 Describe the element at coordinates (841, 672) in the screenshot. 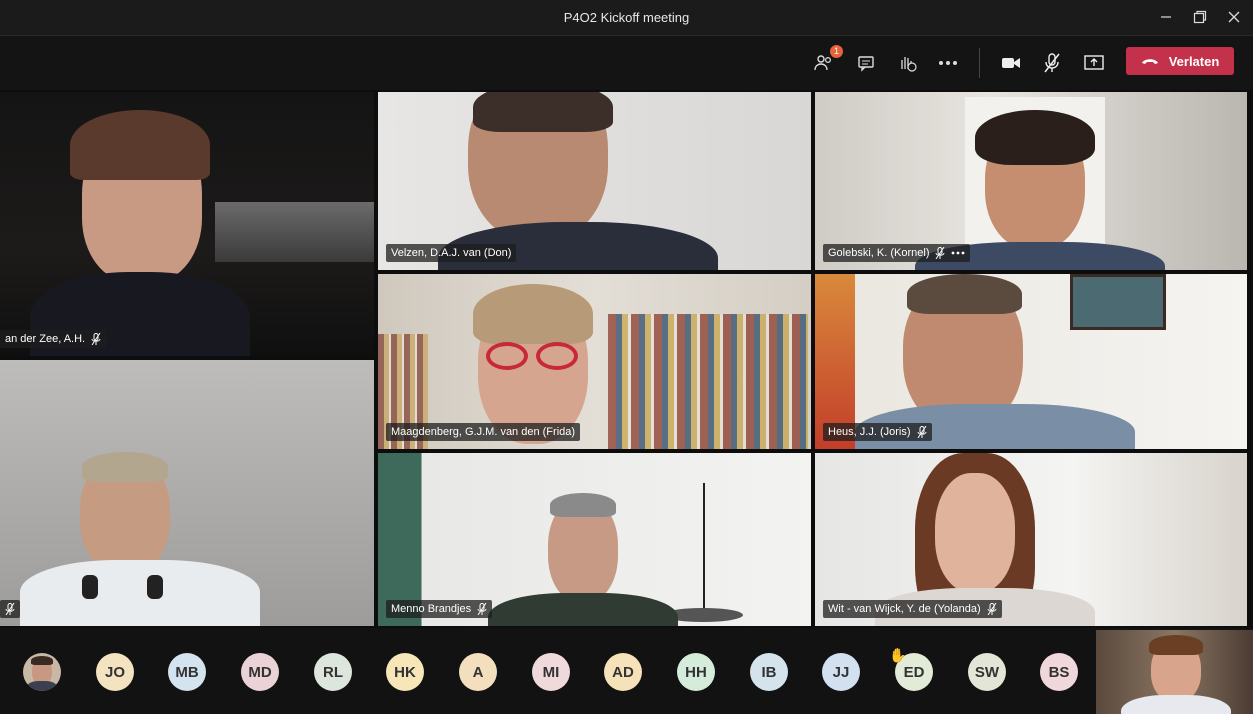

I see `avatar: JJ` at that location.